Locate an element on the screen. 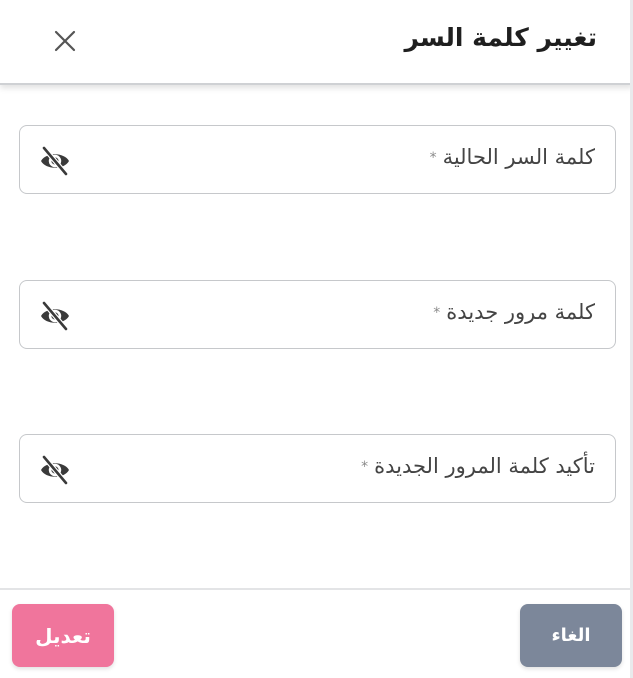 Image resolution: width=633 pixels, height=678 pixels. new-password-input is located at coordinates (237, 315).